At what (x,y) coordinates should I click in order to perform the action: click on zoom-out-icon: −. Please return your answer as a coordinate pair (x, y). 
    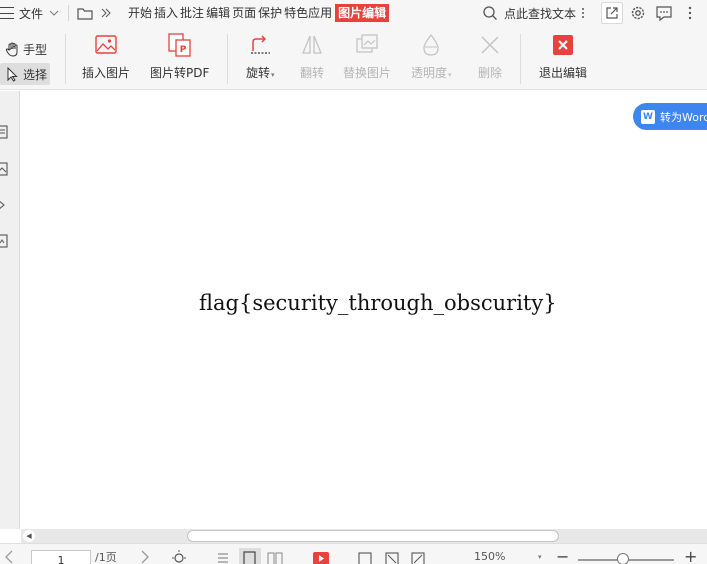
    Looking at the image, I should click on (562, 555).